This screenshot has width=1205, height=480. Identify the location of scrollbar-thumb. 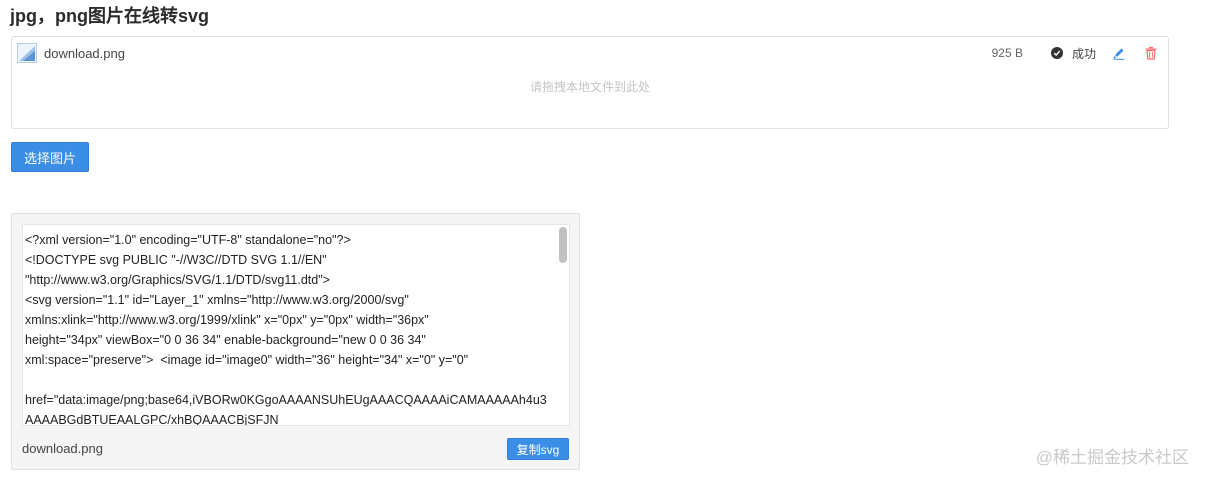
(563, 245).